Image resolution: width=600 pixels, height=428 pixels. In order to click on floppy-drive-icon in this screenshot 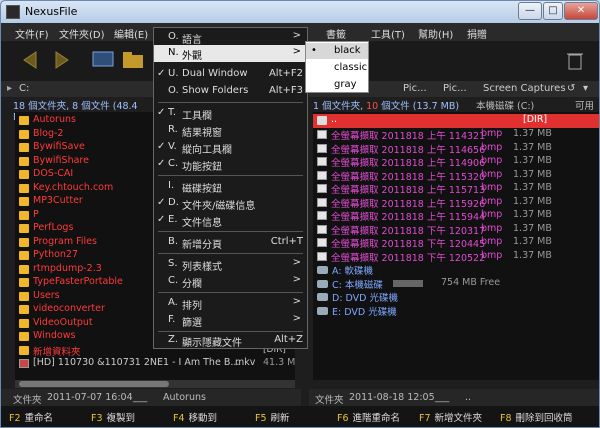, I will do `click(322, 270)`.